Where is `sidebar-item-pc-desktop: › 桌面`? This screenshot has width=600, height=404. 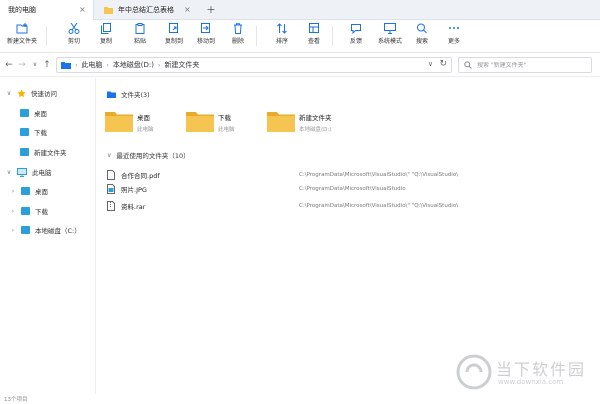
sidebar-item-pc-desktop: › 桌面 is located at coordinates (29, 191).